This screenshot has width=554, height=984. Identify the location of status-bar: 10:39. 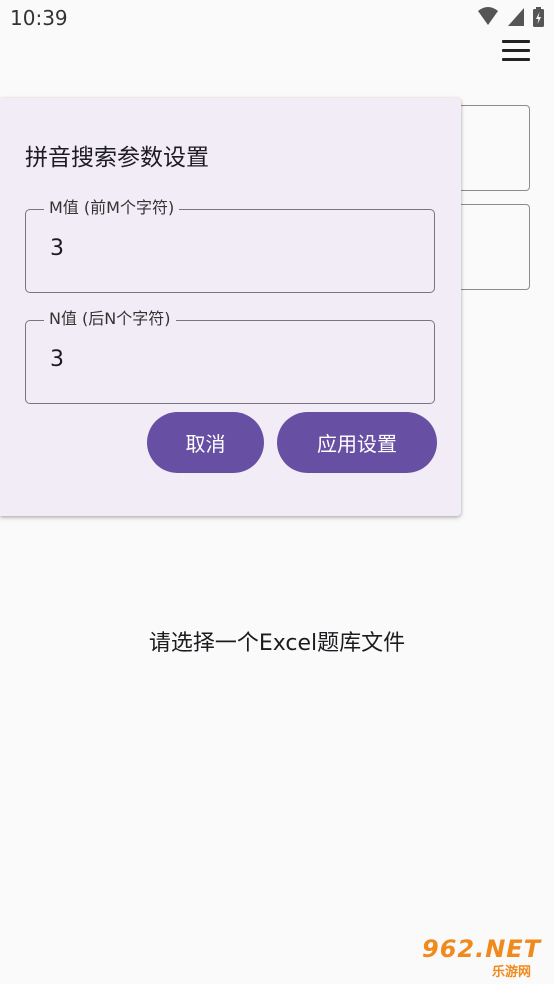
(277, 19).